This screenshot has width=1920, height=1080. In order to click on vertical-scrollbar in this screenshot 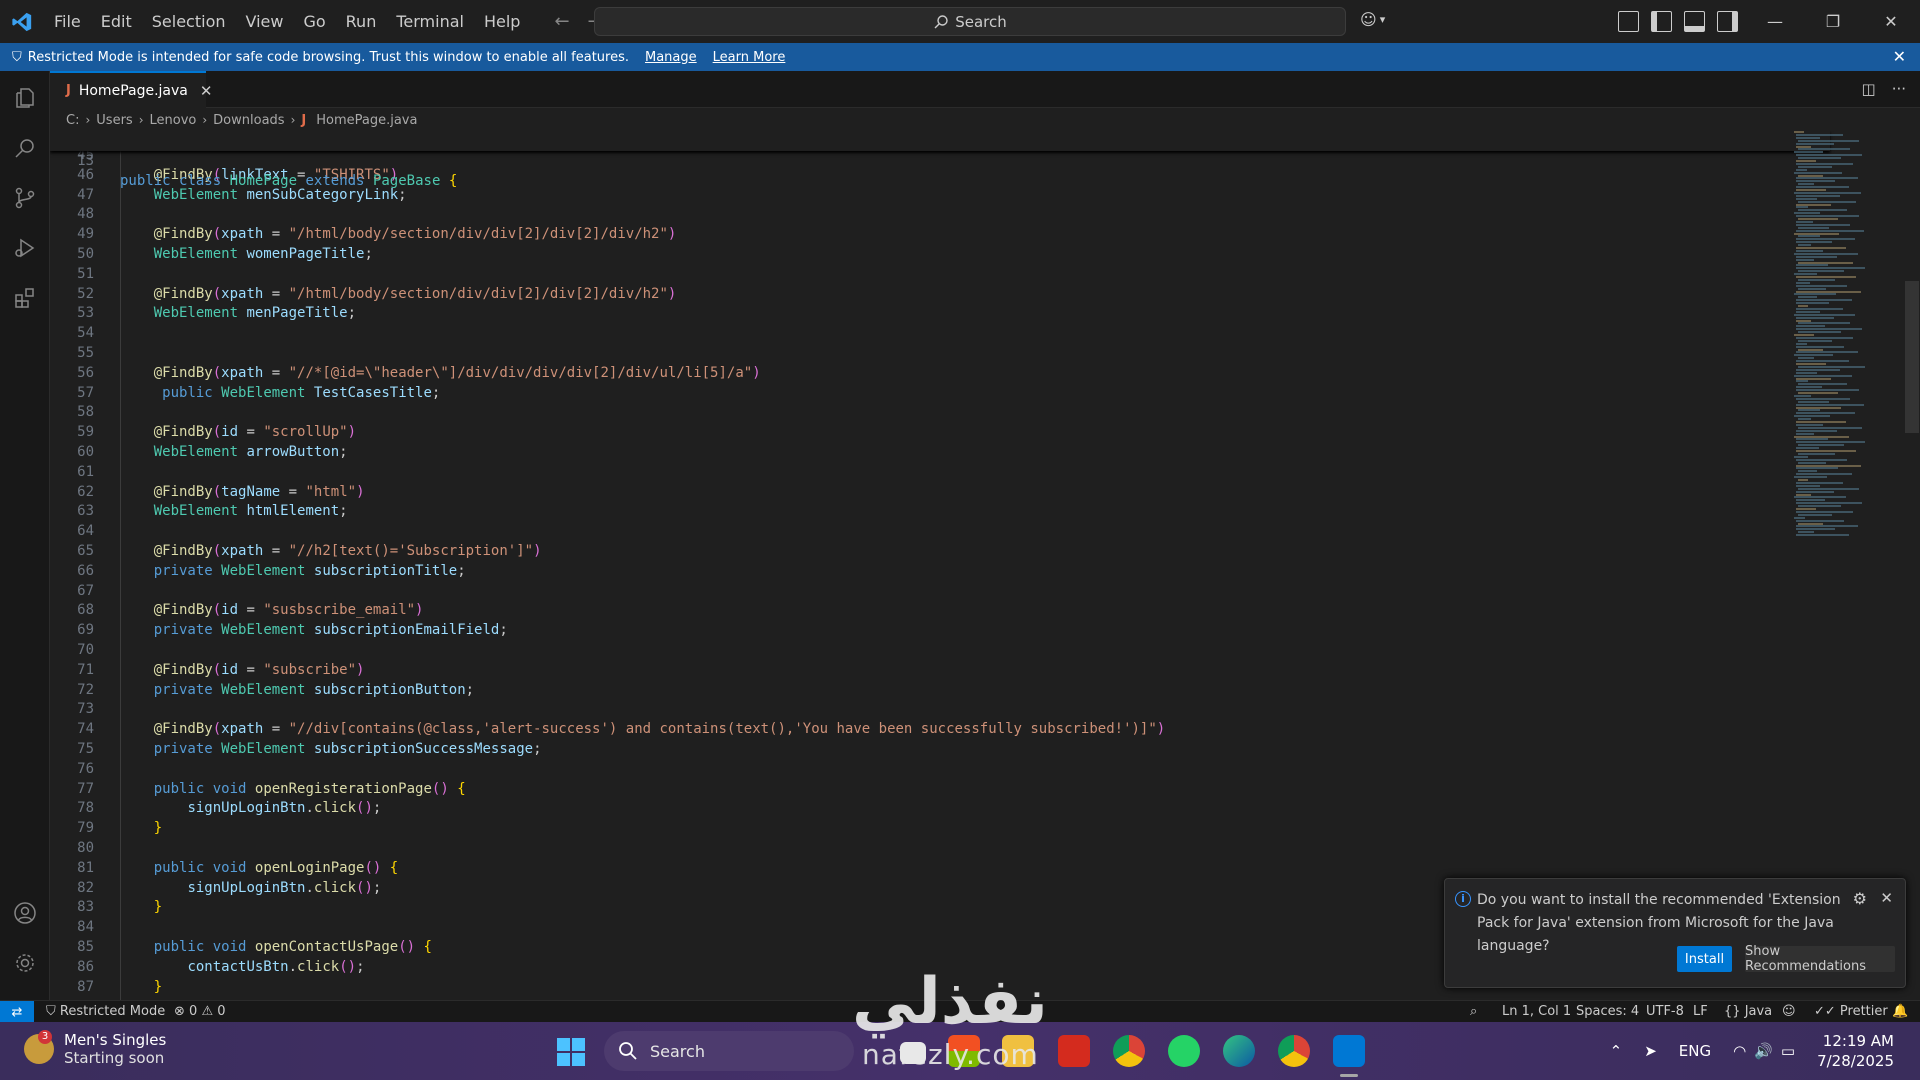, I will do `click(1912, 565)`.